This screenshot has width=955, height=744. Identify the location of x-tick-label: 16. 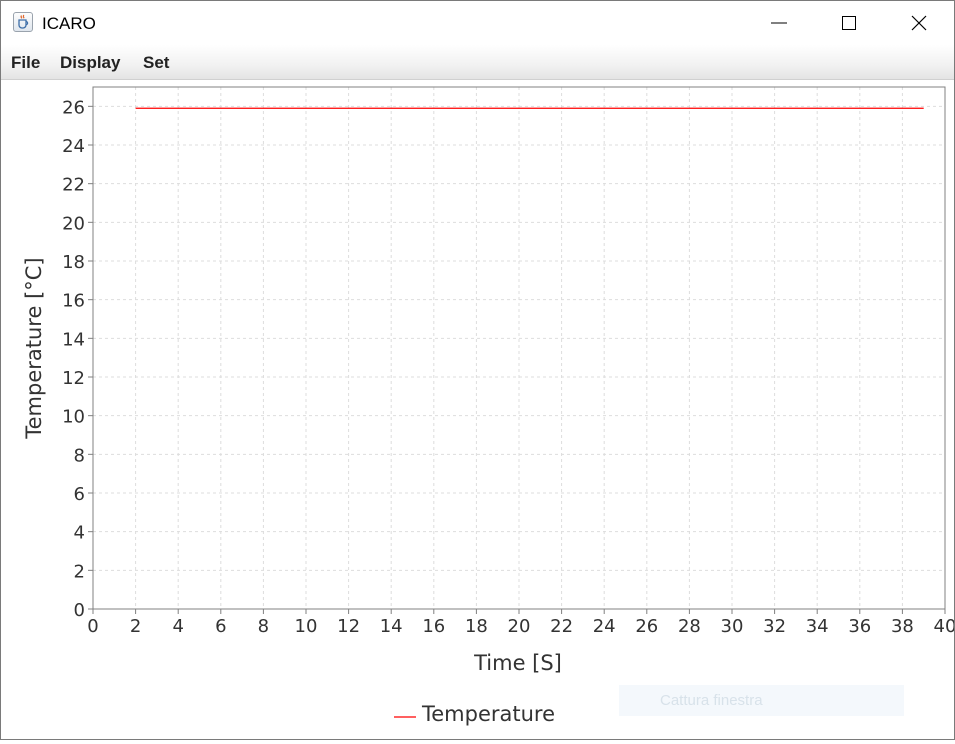
(433, 626).